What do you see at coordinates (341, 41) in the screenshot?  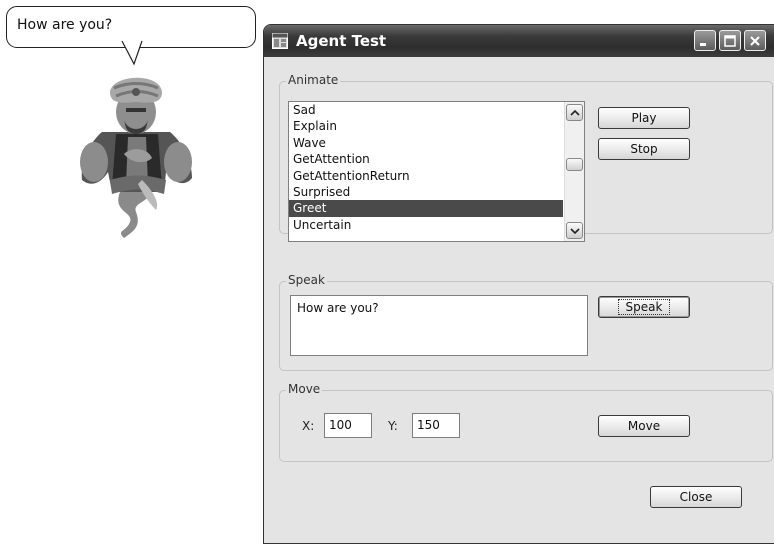 I see `window-title: Agent Test` at bounding box center [341, 41].